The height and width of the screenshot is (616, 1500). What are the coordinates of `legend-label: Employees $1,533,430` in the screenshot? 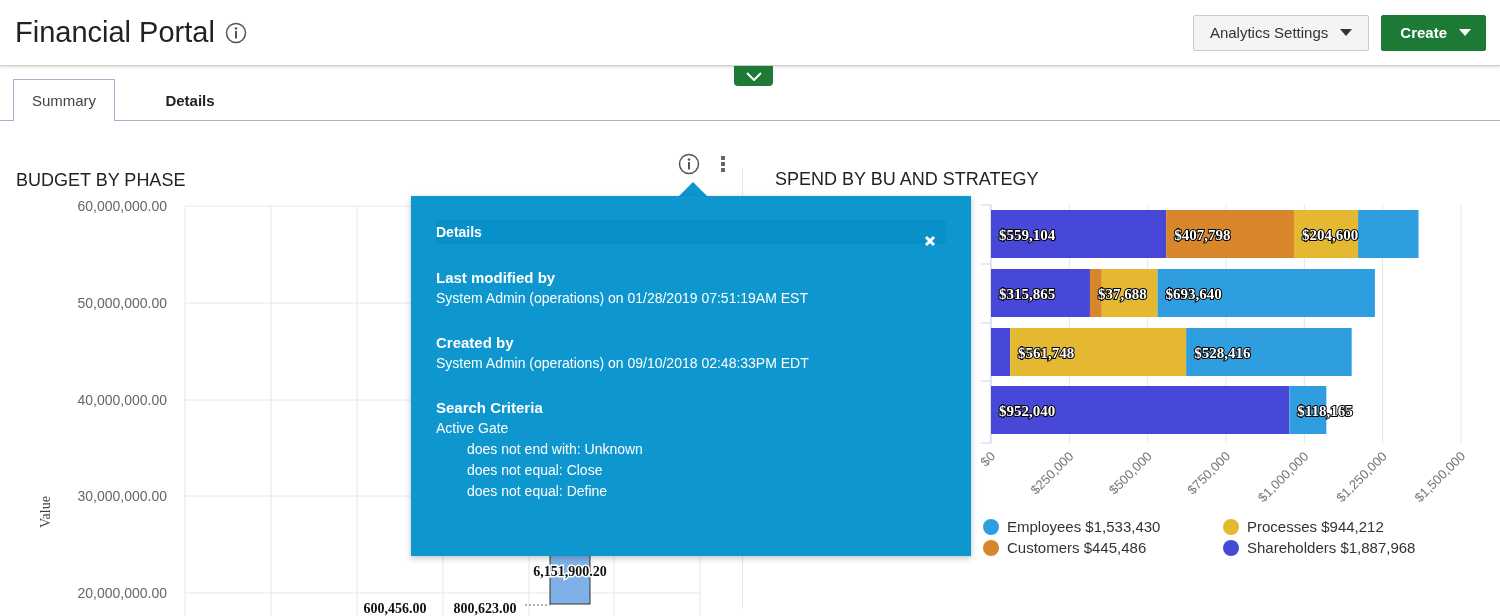 It's located at (1084, 526).